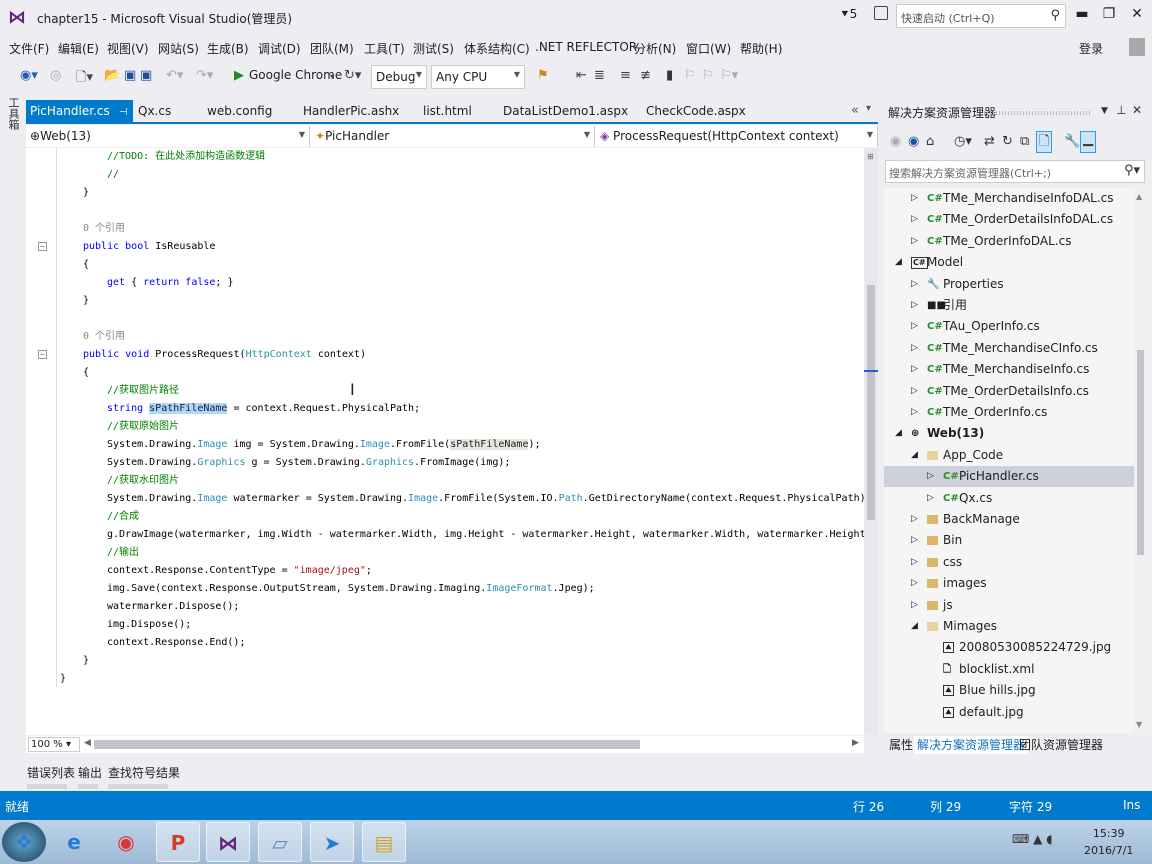  What do you see at coordinates (1140, 452) in the screenshot?
I see `tree-scrollbar-thumb` at bounding box center [1140, 452].